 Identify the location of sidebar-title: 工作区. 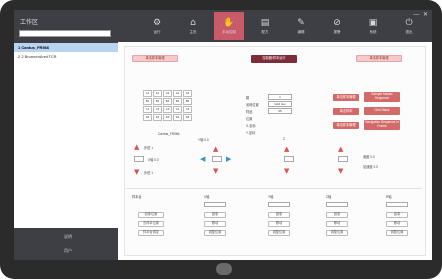
(29, 23).